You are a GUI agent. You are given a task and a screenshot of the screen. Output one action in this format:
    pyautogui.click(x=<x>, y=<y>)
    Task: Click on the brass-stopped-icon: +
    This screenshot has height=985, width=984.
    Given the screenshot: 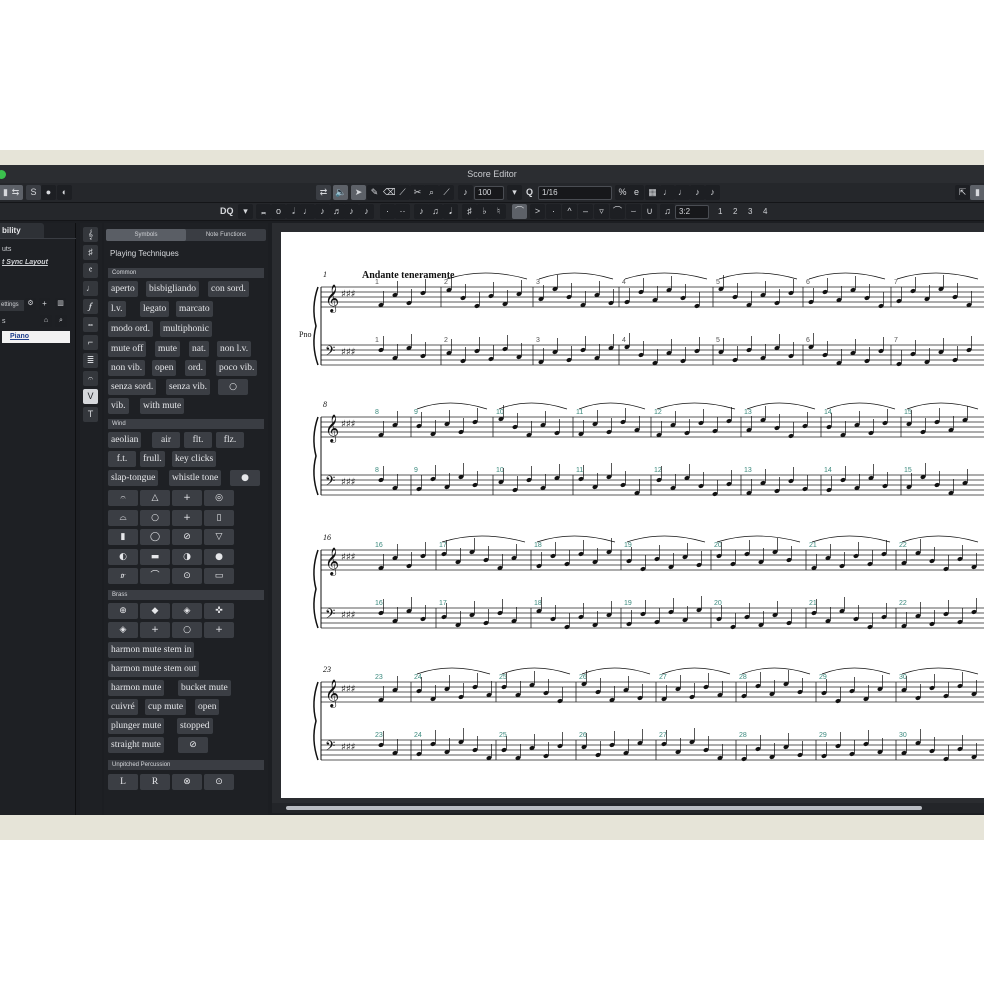 What is the action you would take?
    pyautogui.click(x=219, y=630)
    